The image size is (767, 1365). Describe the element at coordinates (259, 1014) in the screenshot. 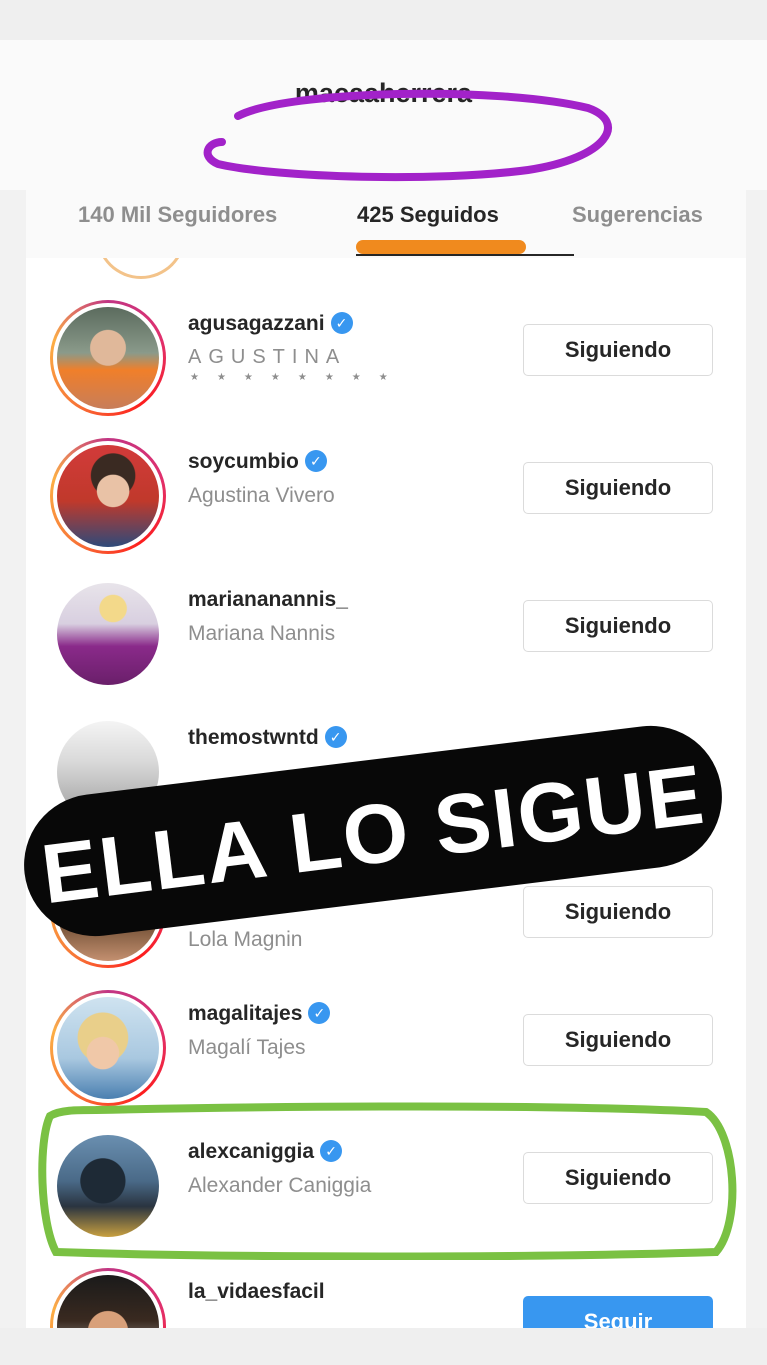

I see `account-username: magalitajes ✓` at that location.